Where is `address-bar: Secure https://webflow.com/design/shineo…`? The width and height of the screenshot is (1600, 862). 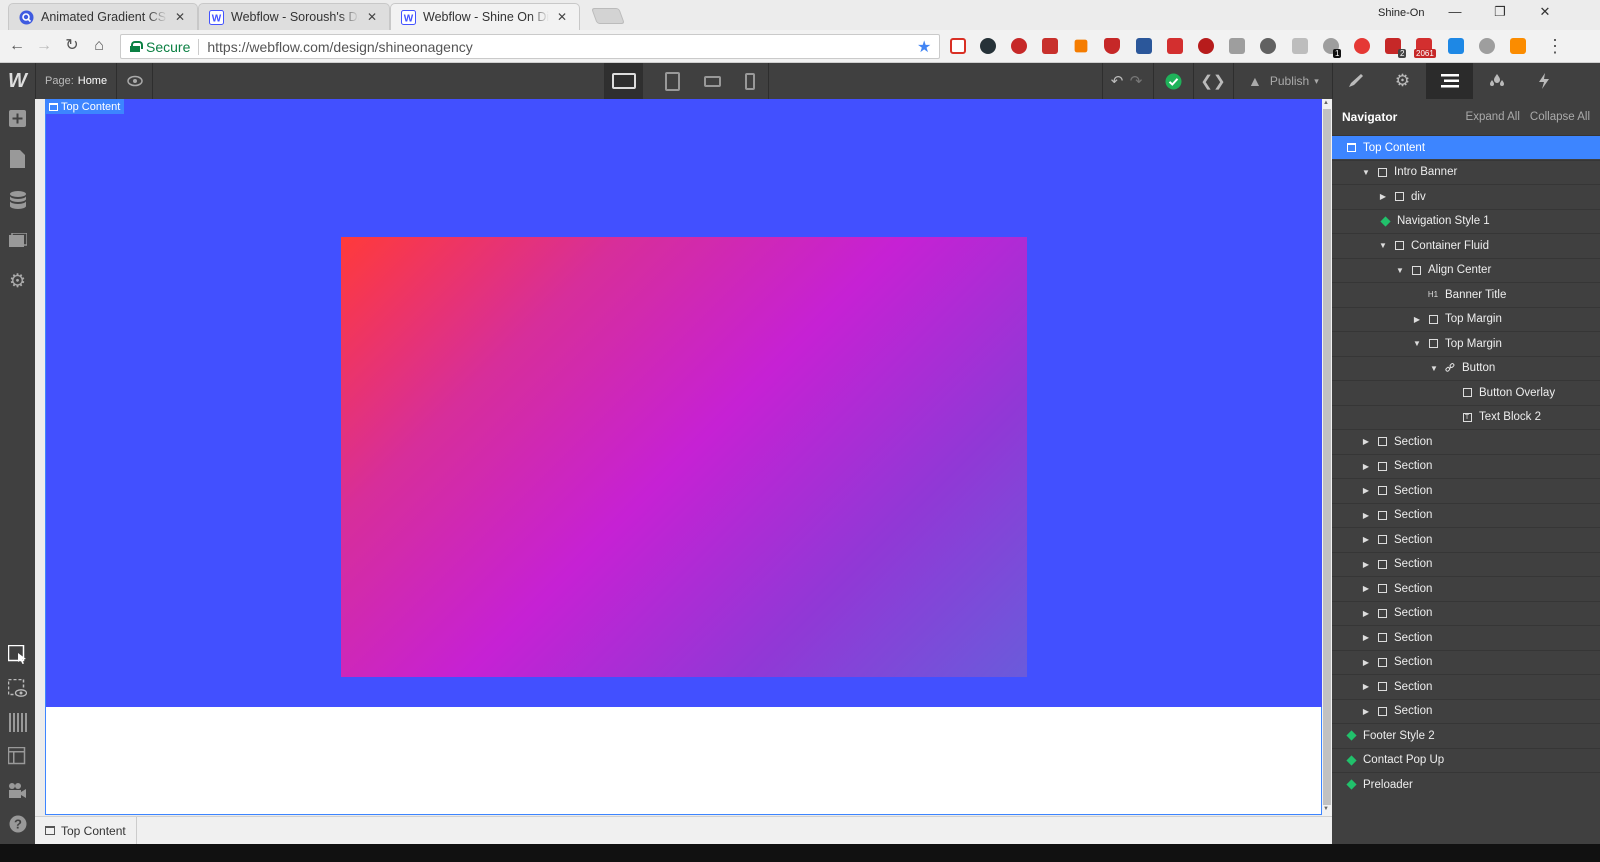
address-bar: Secure https://webflow.com/design/shineo… is located at coordinates (530, 46).